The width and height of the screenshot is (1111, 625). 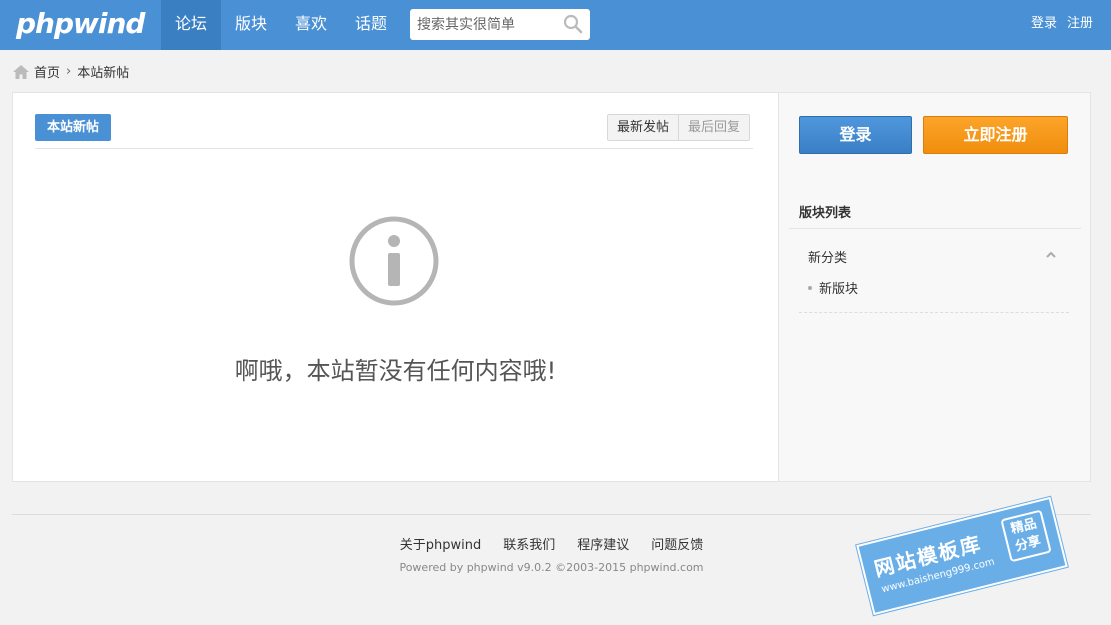 I want to click on header-register-link: 注册, so click(x=1080, y=25).